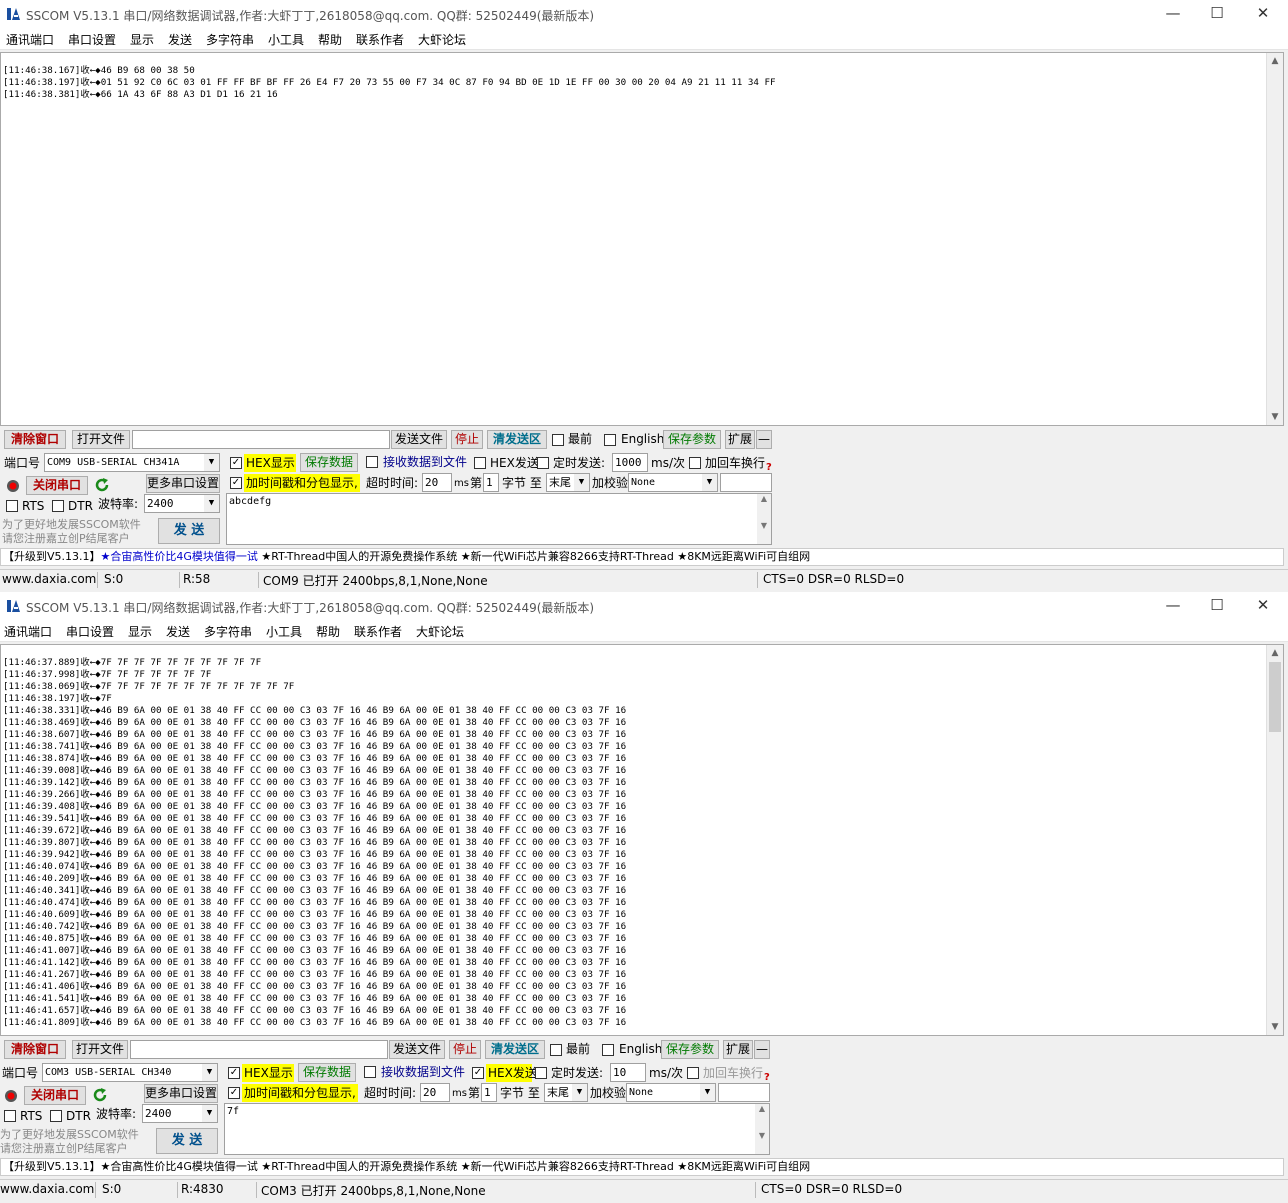 The height and width of the screenshot is (1203, 1288). I want to click on file-path-input, so click(261, 439).